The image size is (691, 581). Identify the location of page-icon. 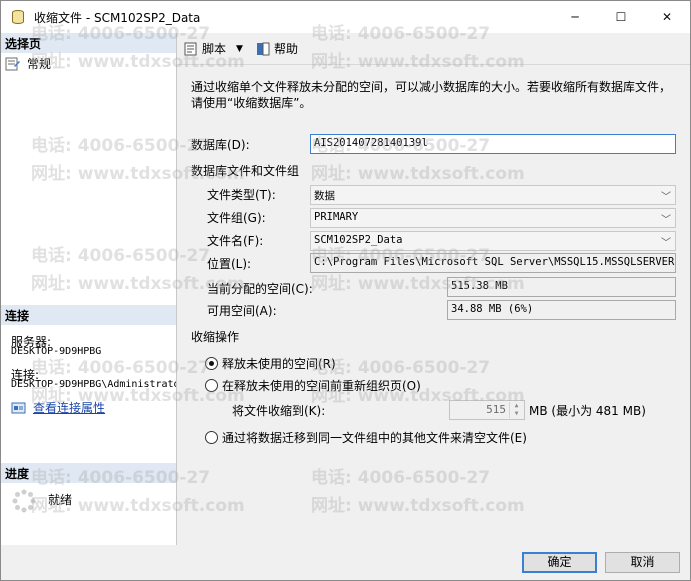
(12, 63).